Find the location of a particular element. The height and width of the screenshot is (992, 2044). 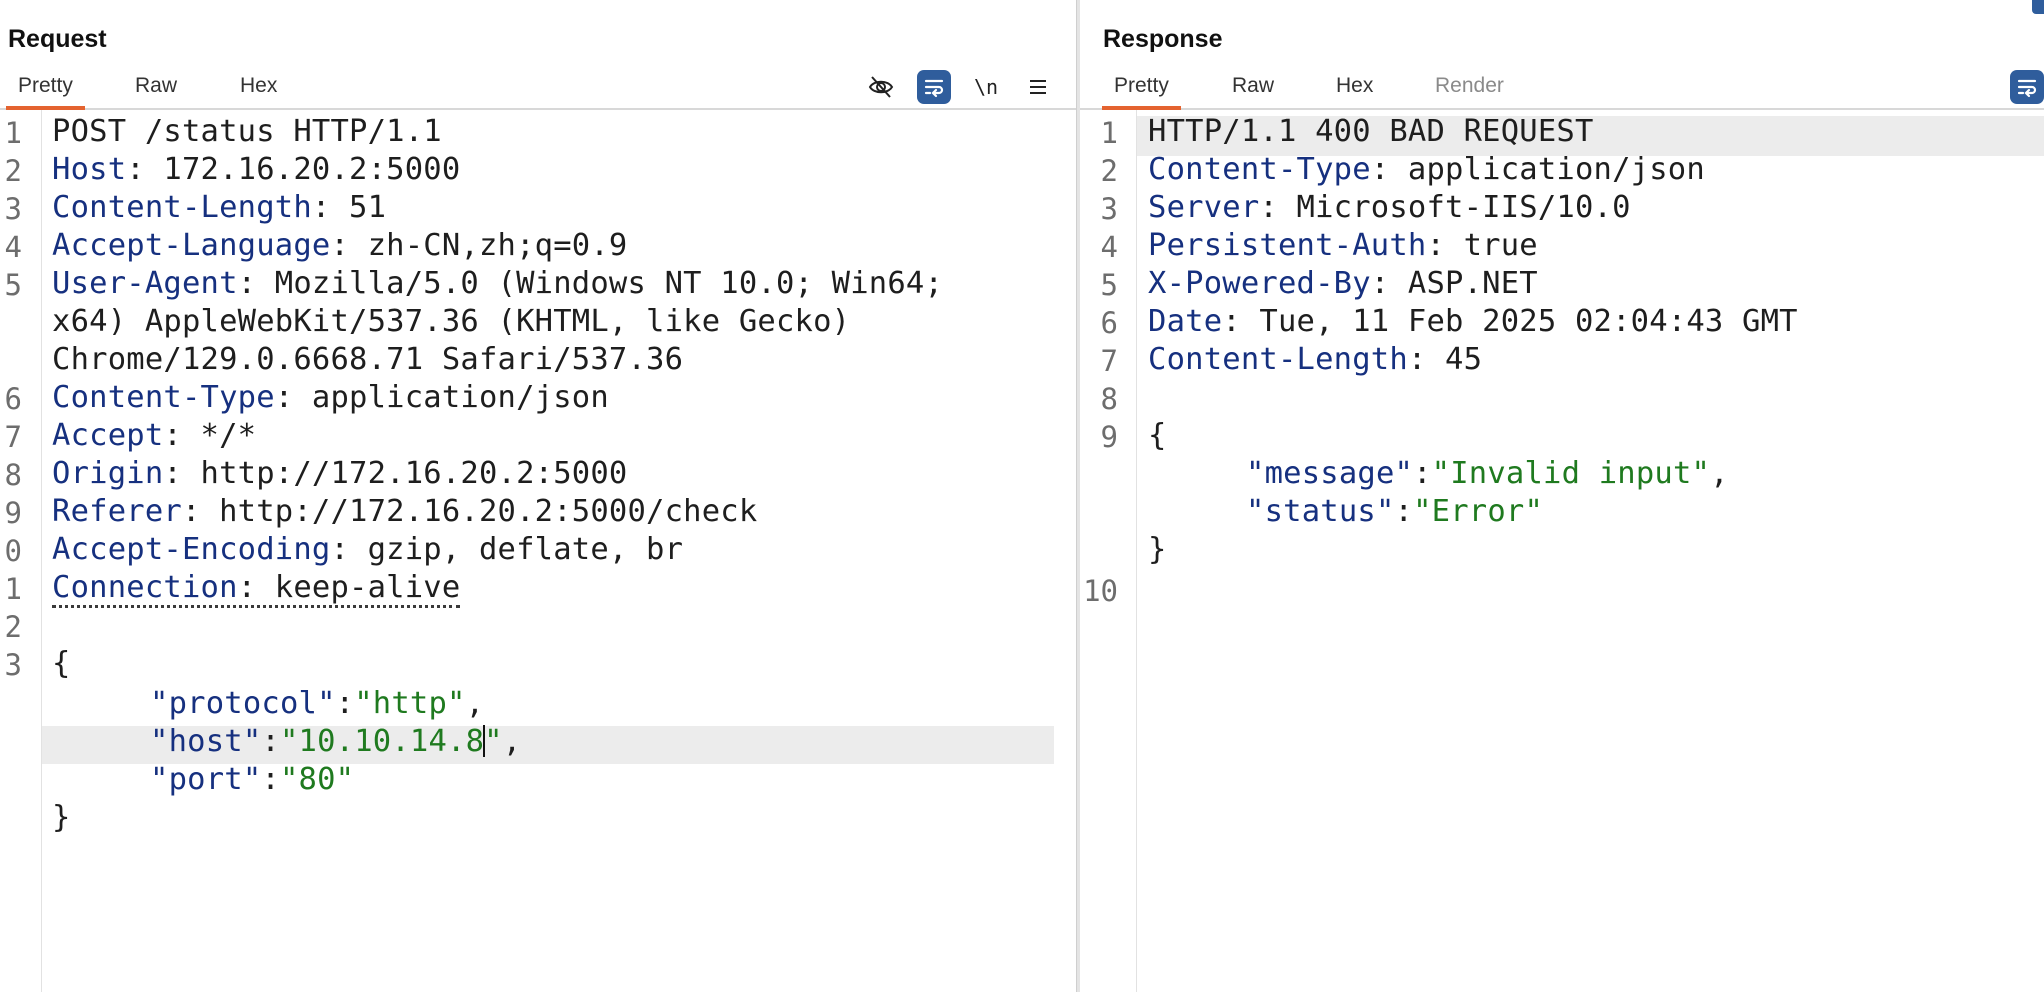

json-string: "10.10.14.8 is located at coordinates (382, 741).